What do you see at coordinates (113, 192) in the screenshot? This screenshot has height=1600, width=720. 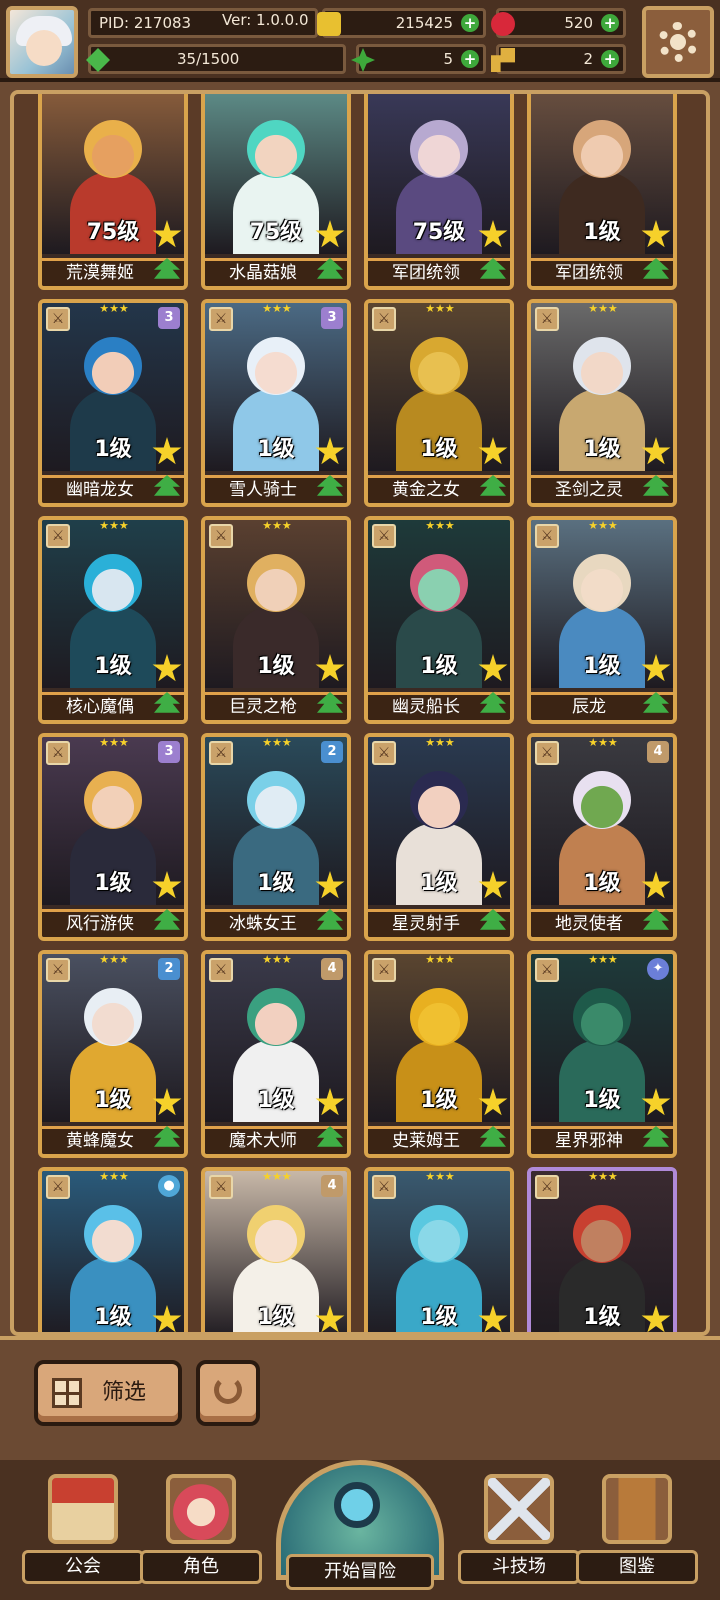 I see `character-card: 75级 荒漠舞姬` at bounding box center [113, 192].